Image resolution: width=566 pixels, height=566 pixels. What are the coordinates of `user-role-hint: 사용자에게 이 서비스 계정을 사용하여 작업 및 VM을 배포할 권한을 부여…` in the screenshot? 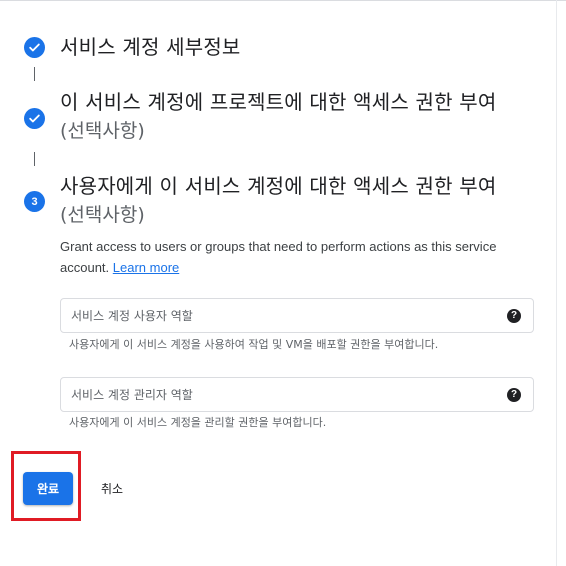 It's located at (254, 344).